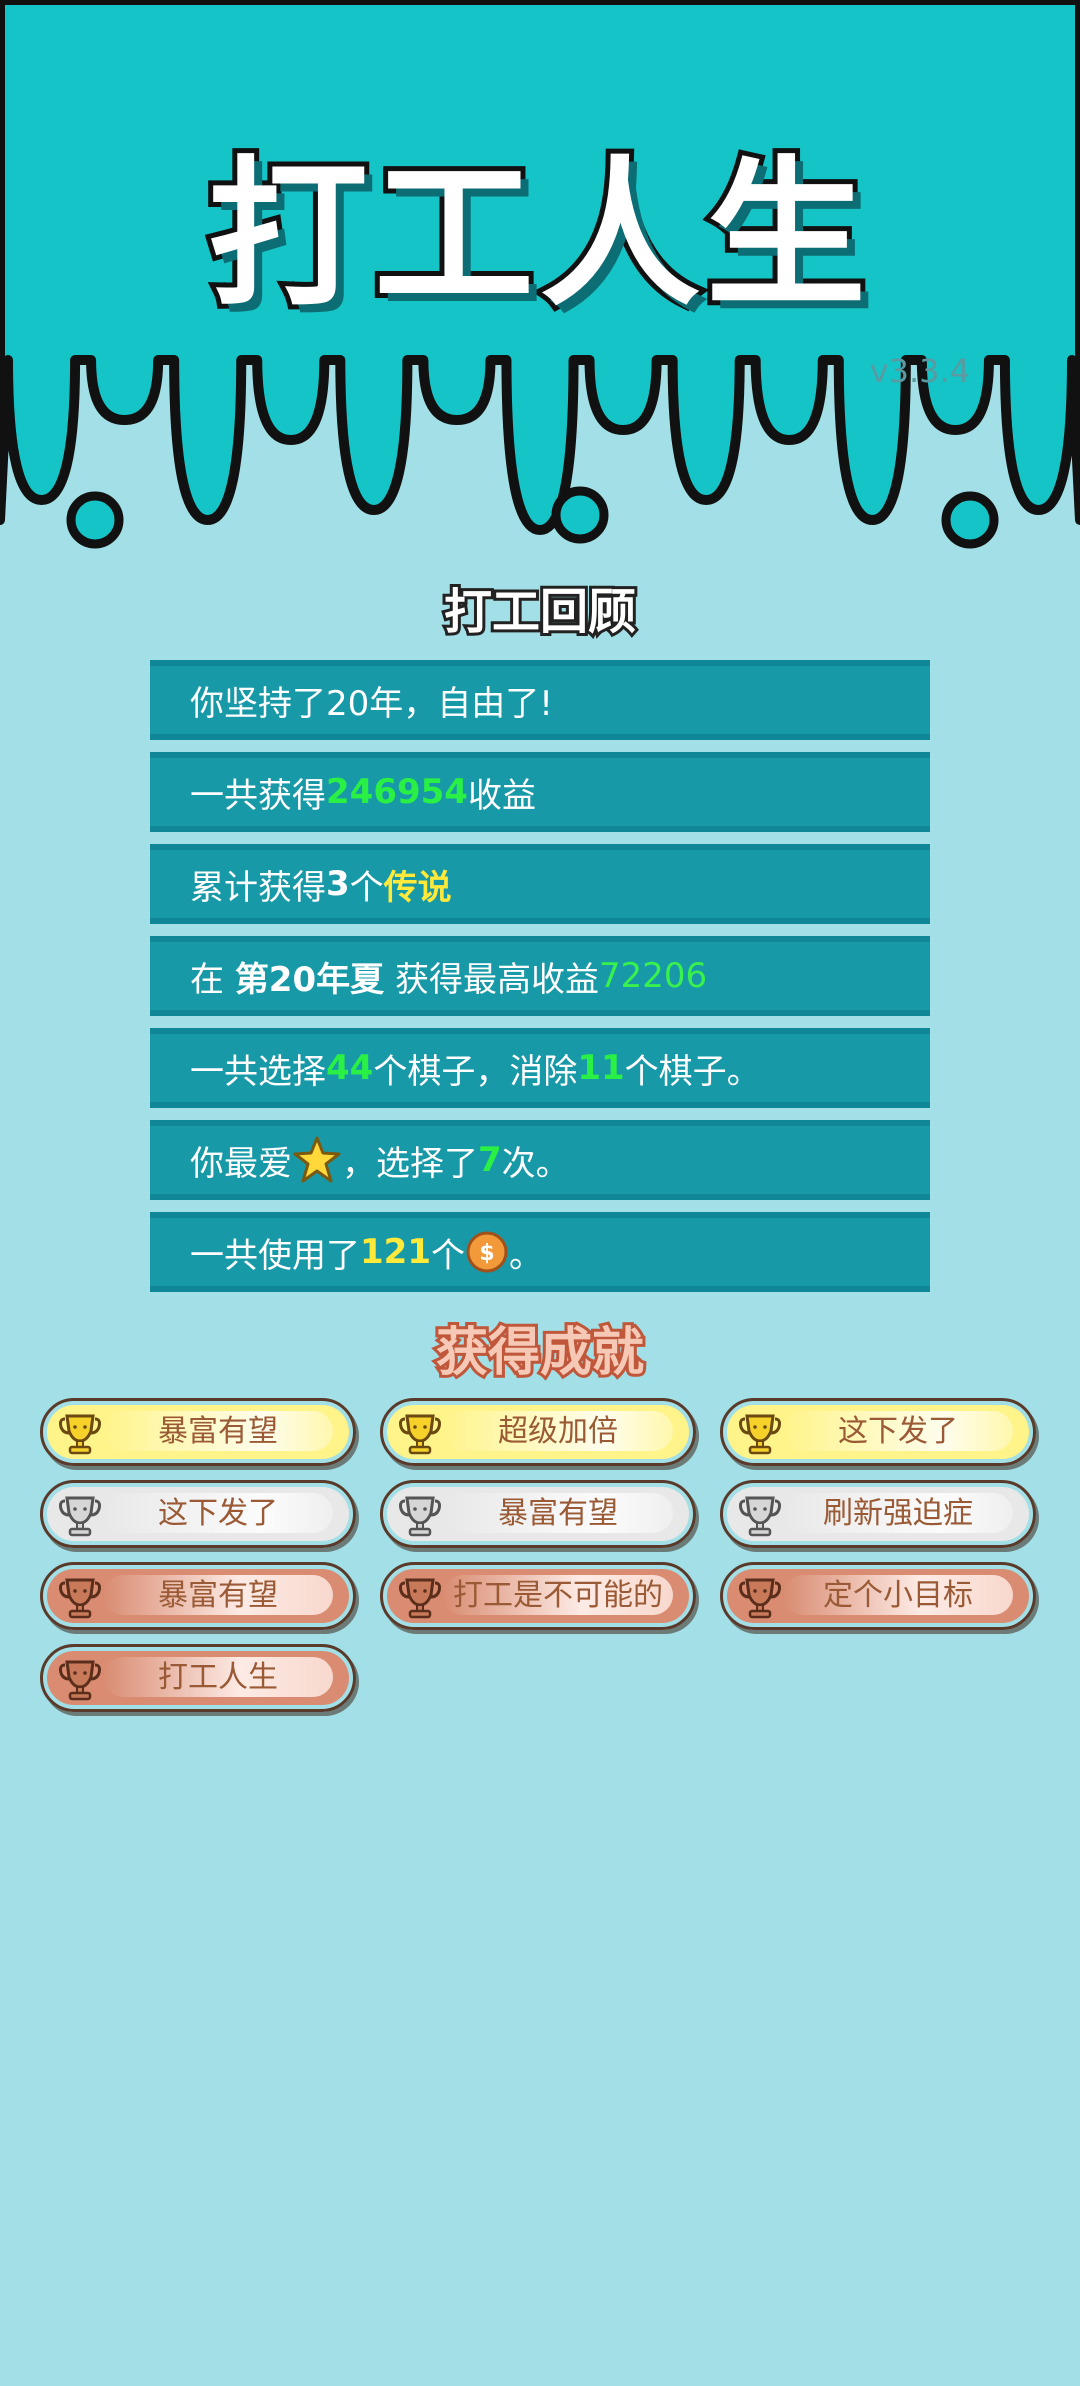  What do you see at coordinates (218, 1677) in the screenshot?
I see `achievement-label: 打工人生` at bounding box center [218, 1677].